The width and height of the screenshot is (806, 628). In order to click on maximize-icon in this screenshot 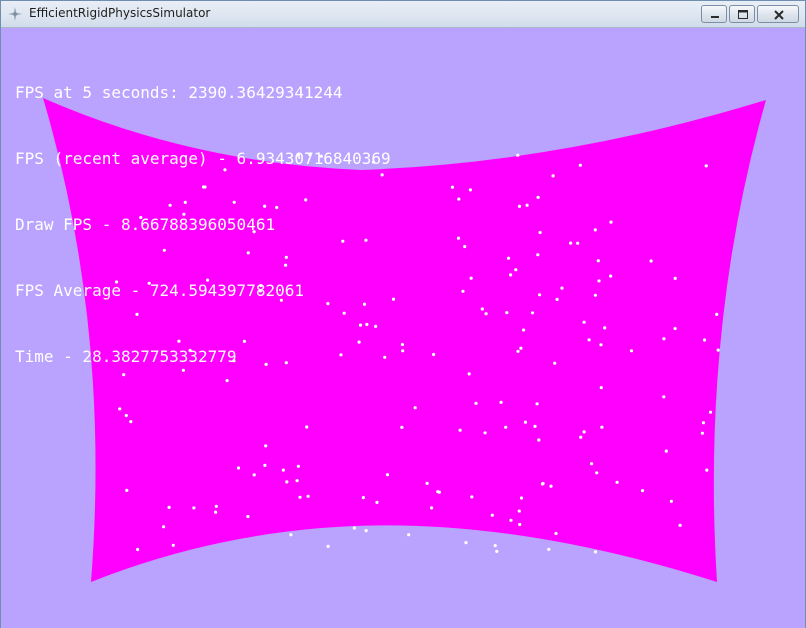, I will do `click(743, 14)`.